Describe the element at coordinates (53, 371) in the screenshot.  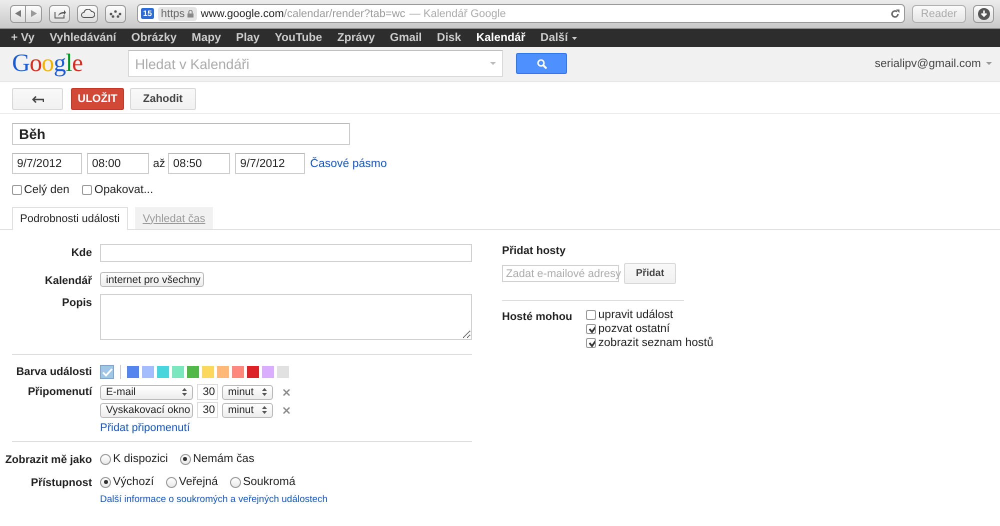
I see `field-label: Barva události` at that location.